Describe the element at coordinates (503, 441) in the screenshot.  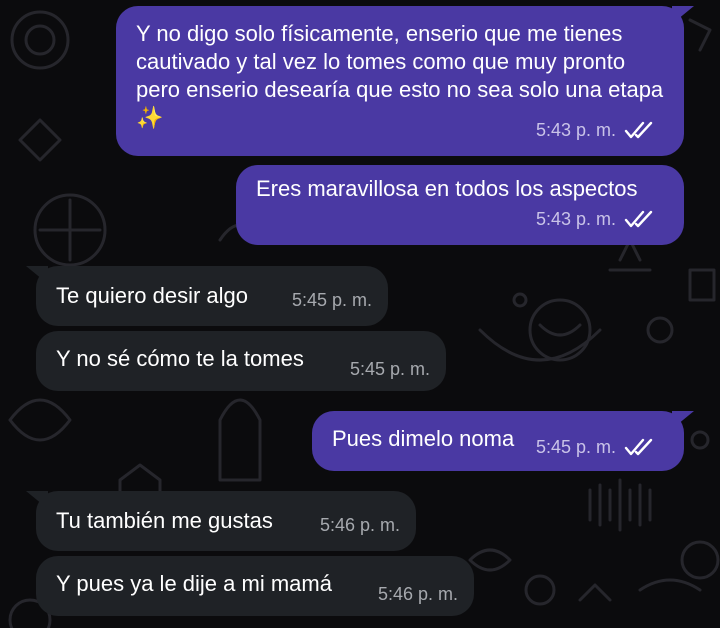
I see `message-bubble-outgoing: Pues dimelo noma 5:45 p. m.` at that location.